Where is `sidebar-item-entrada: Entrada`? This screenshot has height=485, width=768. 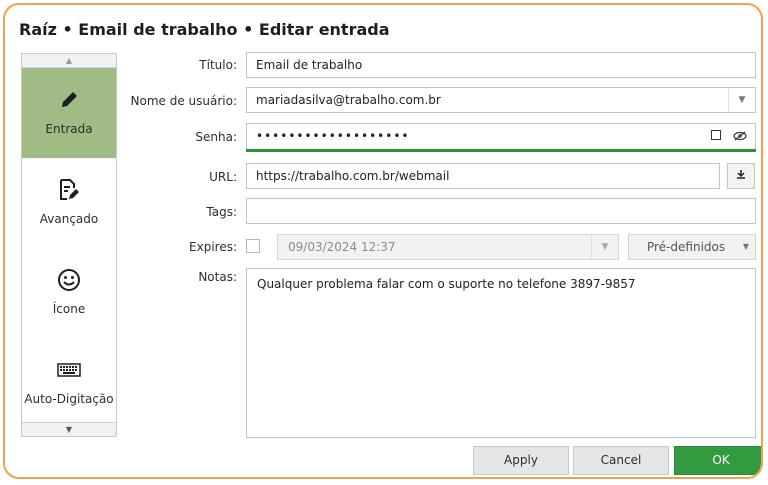
sidebar-item-entrada: Entrada is located at coordinates (69, 113).